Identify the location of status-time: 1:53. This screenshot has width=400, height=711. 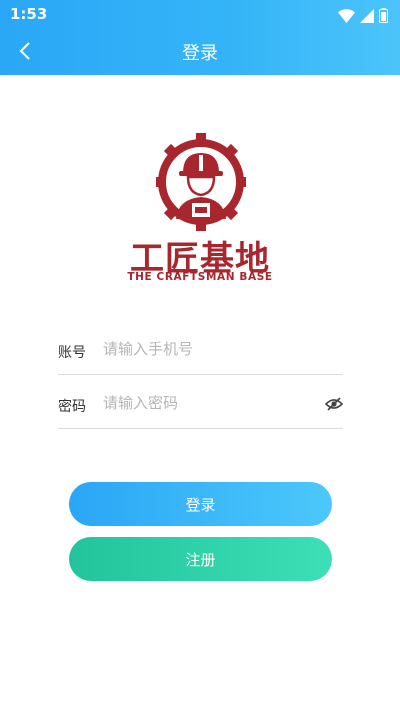
(29, 14).